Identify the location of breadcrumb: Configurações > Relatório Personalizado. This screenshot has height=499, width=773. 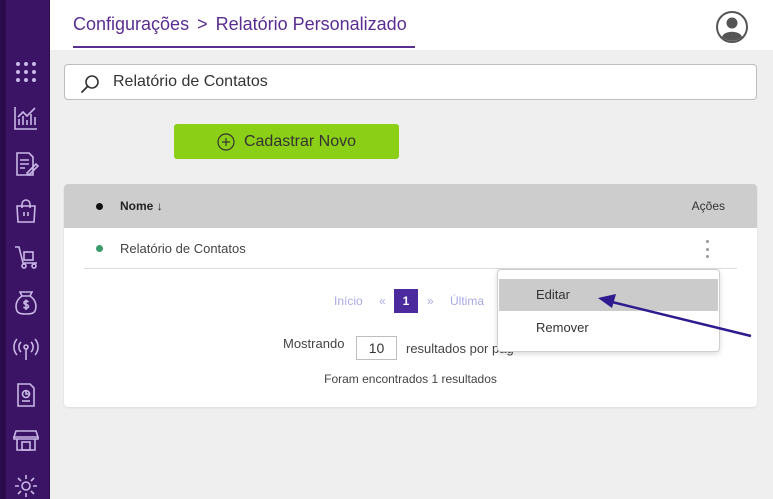
(240, 24).